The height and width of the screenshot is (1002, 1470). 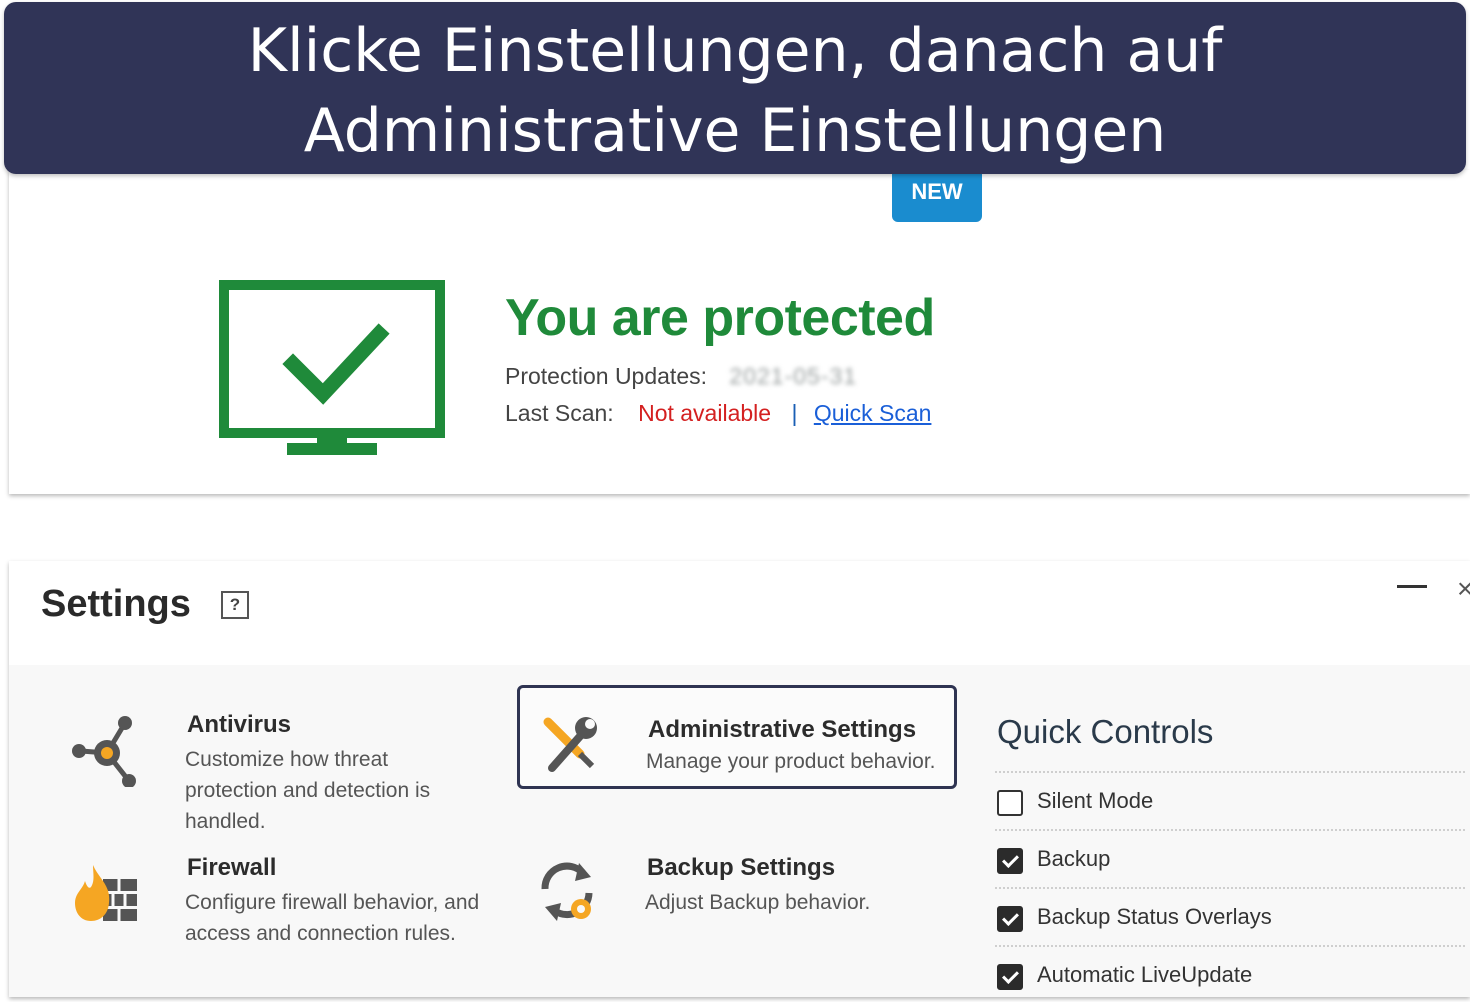 What do you see at coordinates (1412, 586) in the screenshot?
I see `minimize-icon` at bounding box center [1412, 586].